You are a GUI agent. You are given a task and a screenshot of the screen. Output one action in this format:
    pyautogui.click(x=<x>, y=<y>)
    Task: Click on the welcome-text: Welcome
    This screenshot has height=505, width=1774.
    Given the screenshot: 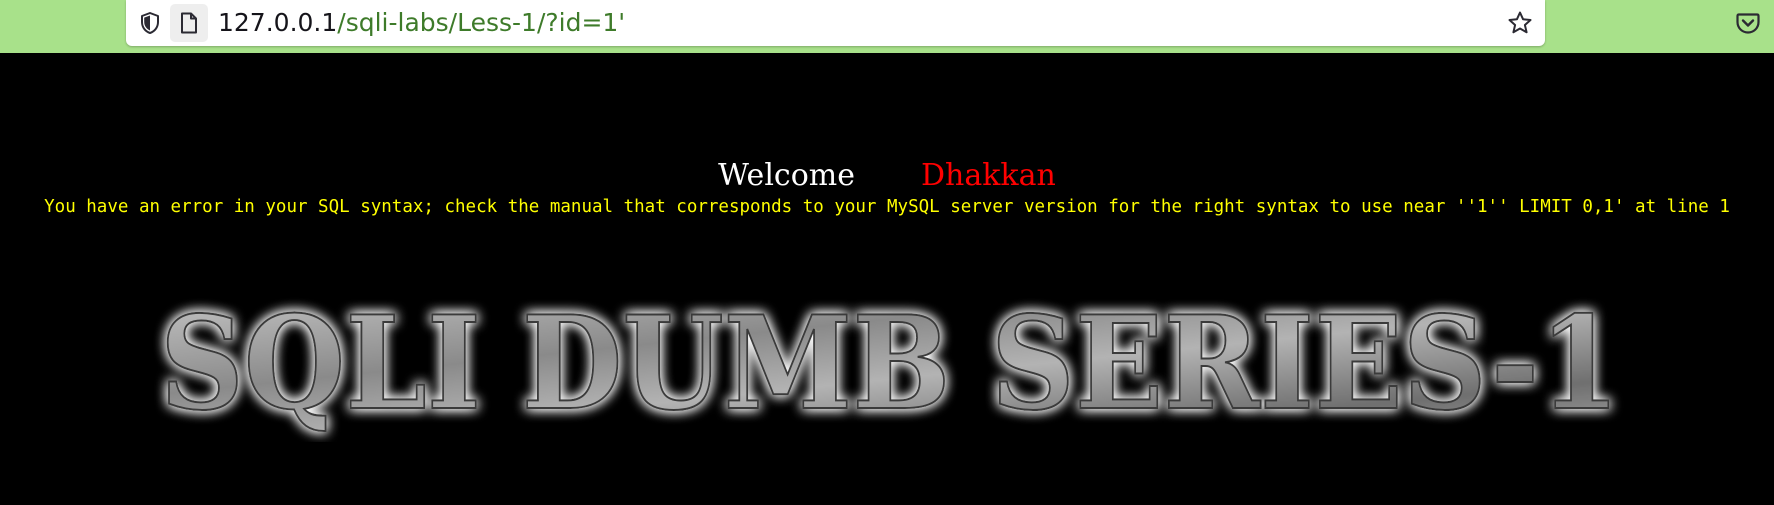 What is the action you would take?
    pyautogui.click(x=786, y=175)
    